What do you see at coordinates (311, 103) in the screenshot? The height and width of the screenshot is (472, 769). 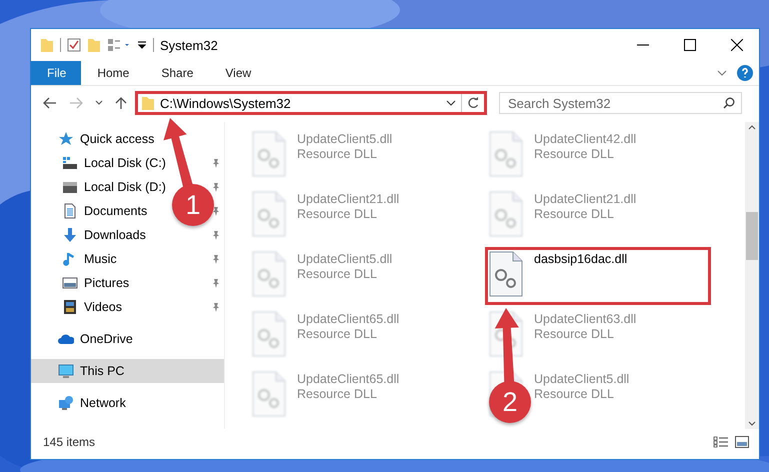 I see `address-bar: C:\Windows\System32` at bounding box center [311, 103].